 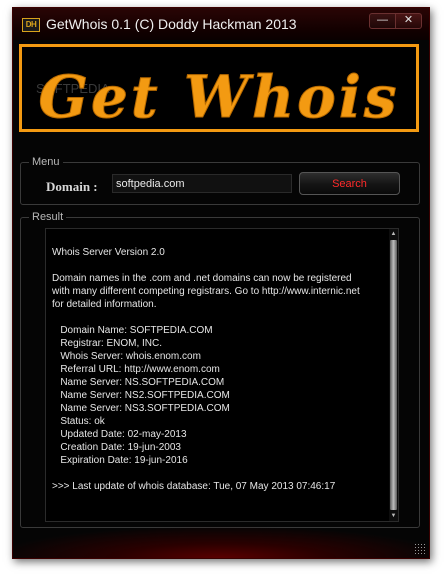 What do you see at coordinates (420, 549) in the screenshot?
I see `resize-grip-icon` at bounding box center [420, 549].